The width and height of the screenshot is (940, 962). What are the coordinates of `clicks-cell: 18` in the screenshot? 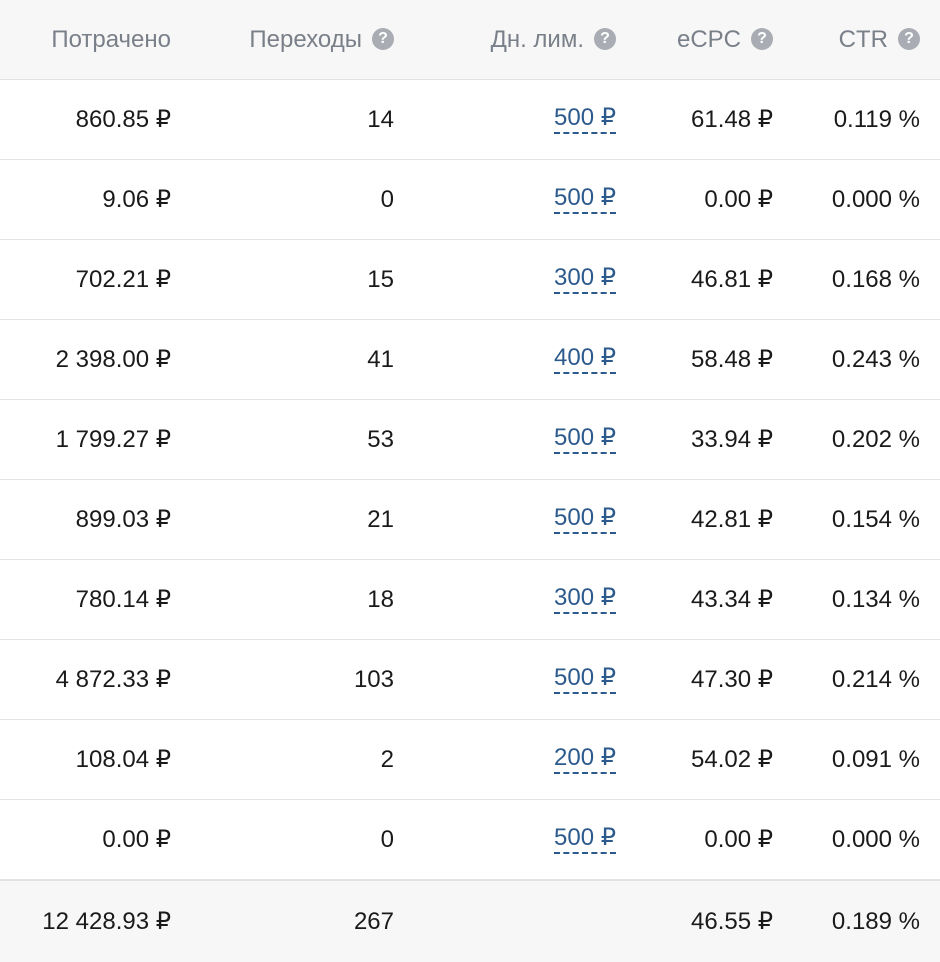 It's located at (380, 599).